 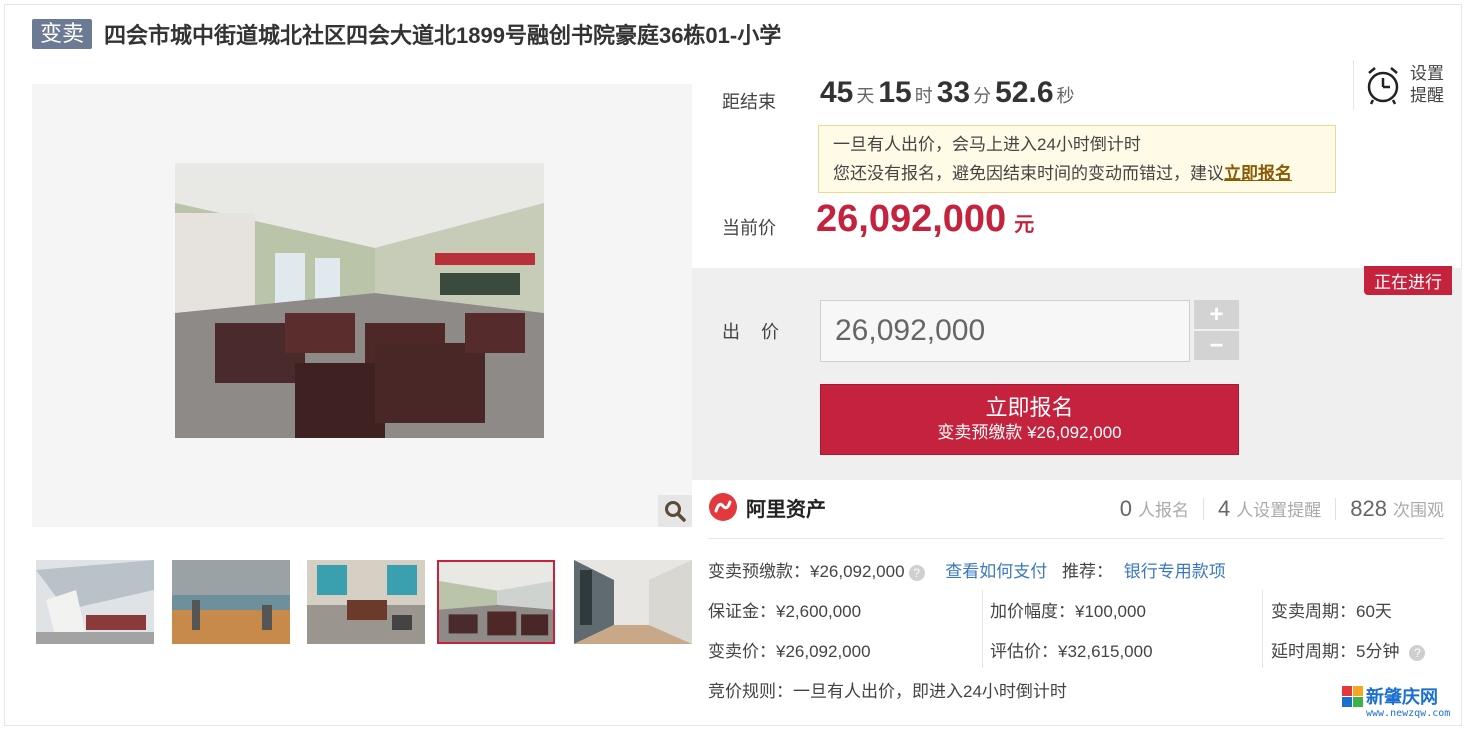 What do you see at coordinates (1029, 432) in the screenshot?
I see `register-button-deposit: 变卖预缴款 ¥26,092,000` at bounding box center [1029, 432].